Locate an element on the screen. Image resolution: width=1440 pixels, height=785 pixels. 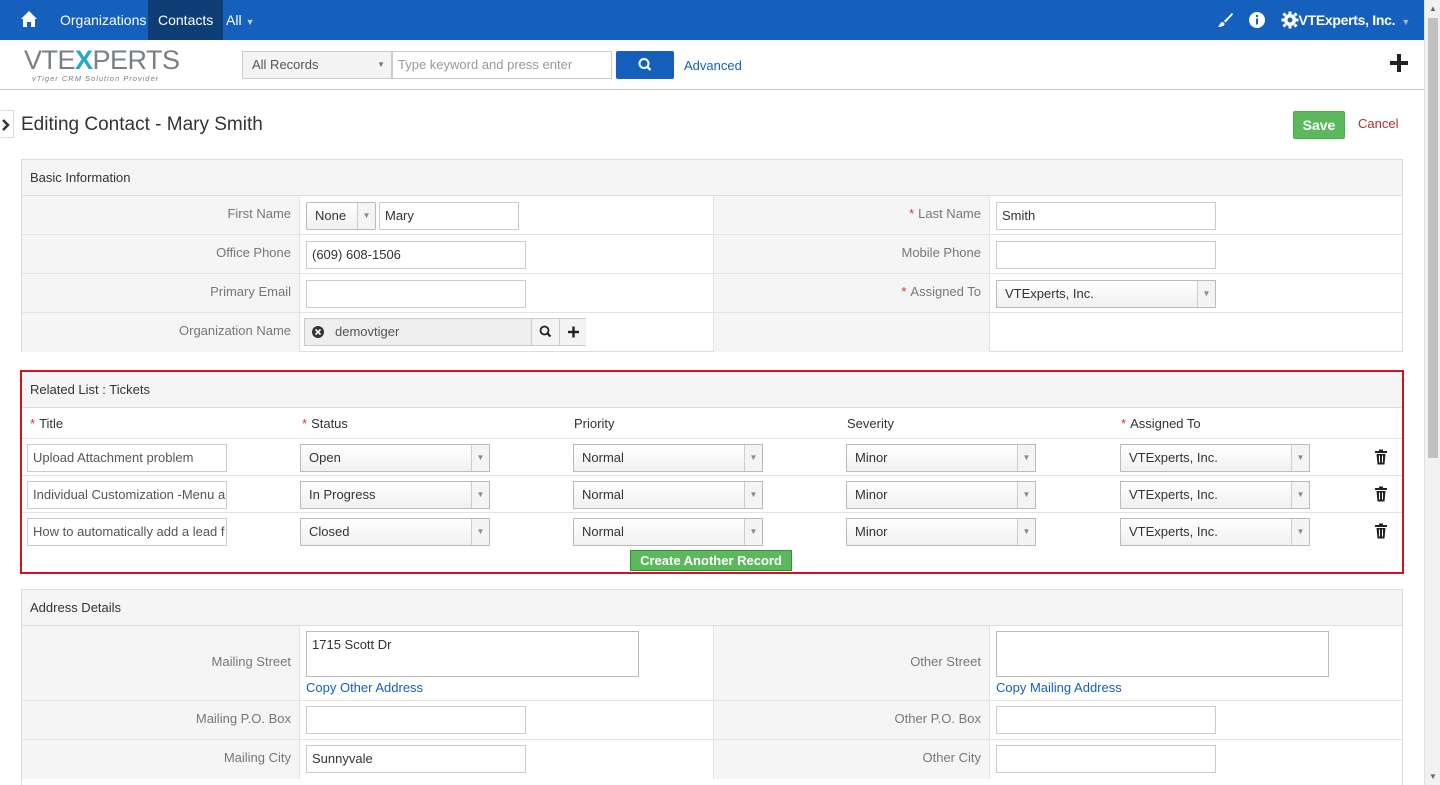
field-label: Mailing Street is located at coordinates (160, 663).